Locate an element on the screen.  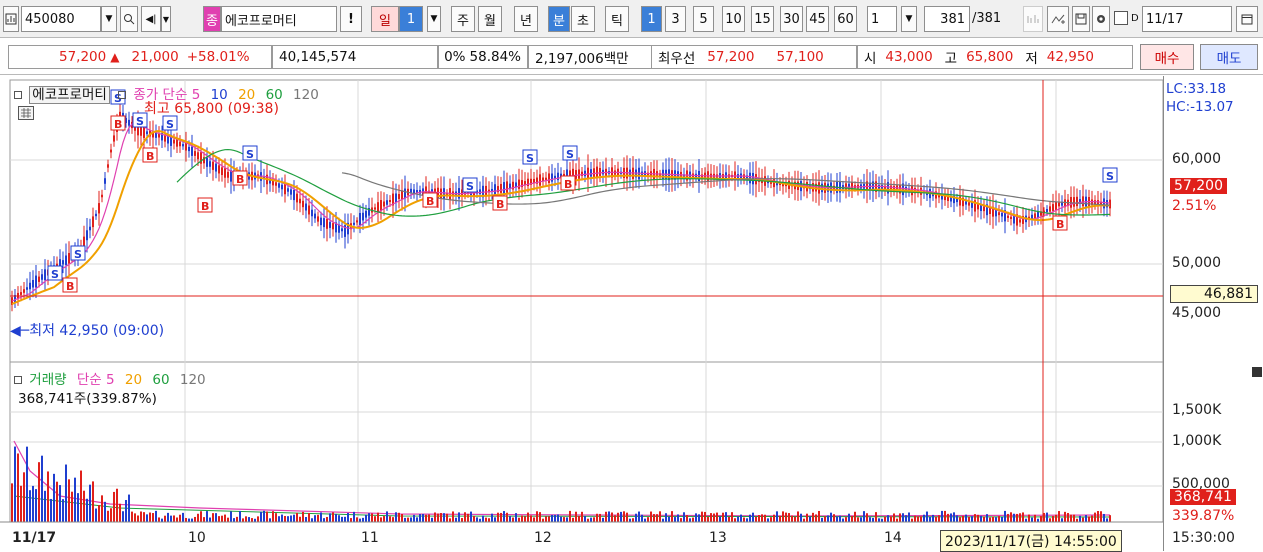
tab-minute: 분 is located at coordinates (559, 19).